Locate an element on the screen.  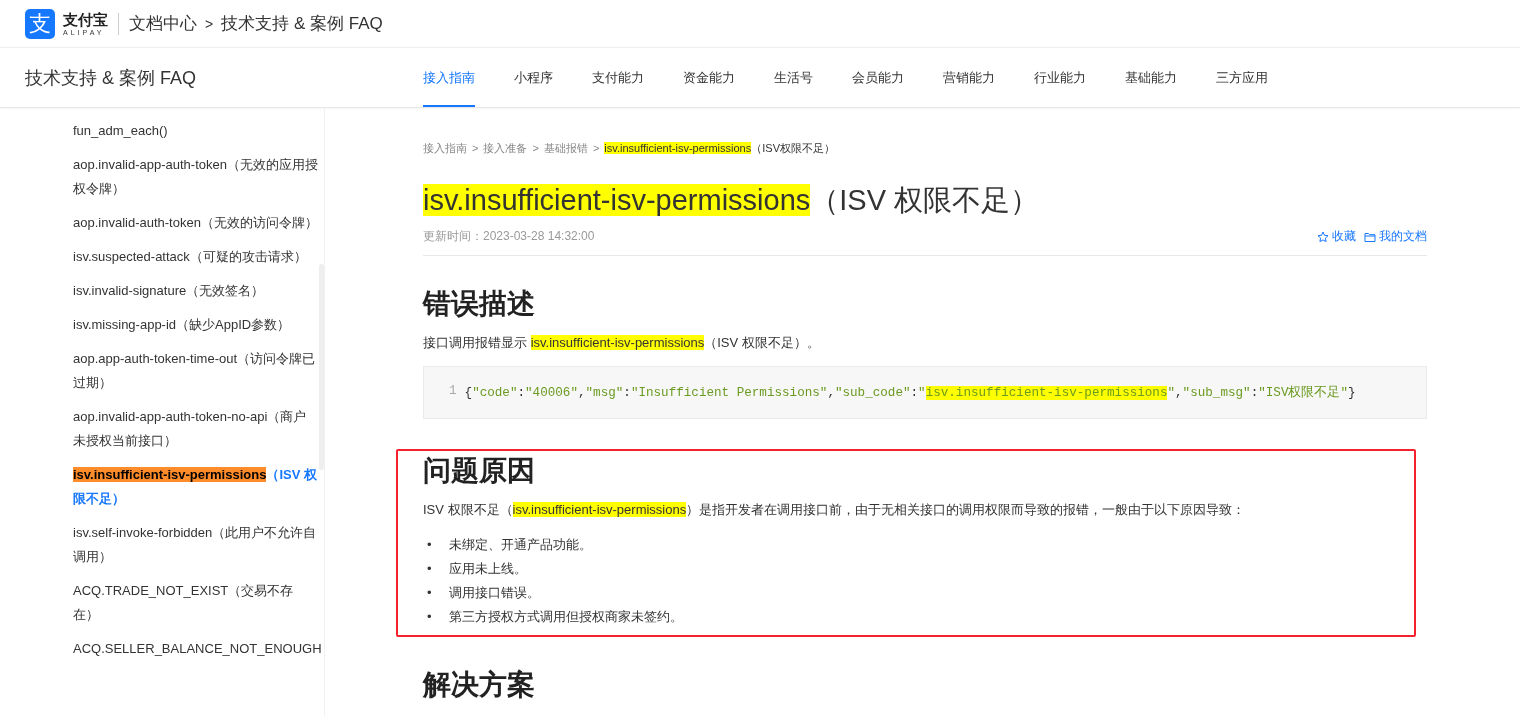
favorite-link: 收藏 is located at coordinates (1336, 236).